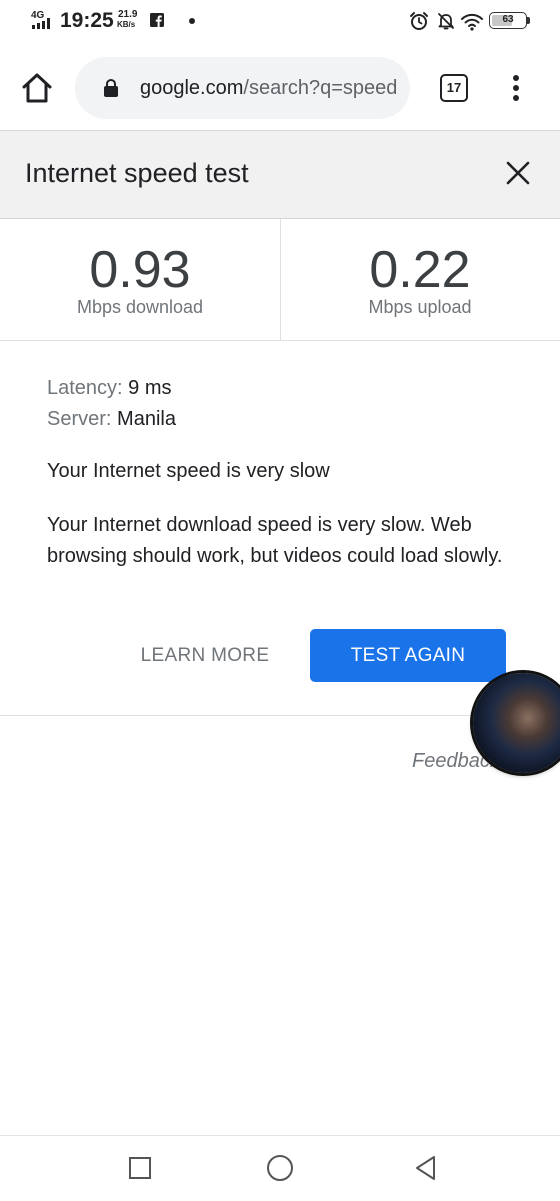 The height and width of the screenshot is (1201, 560). What do you see at coordinates (140, 1168) in the screenshot?
I see `recent-apps-icon` at bounding box center [140, 1168].